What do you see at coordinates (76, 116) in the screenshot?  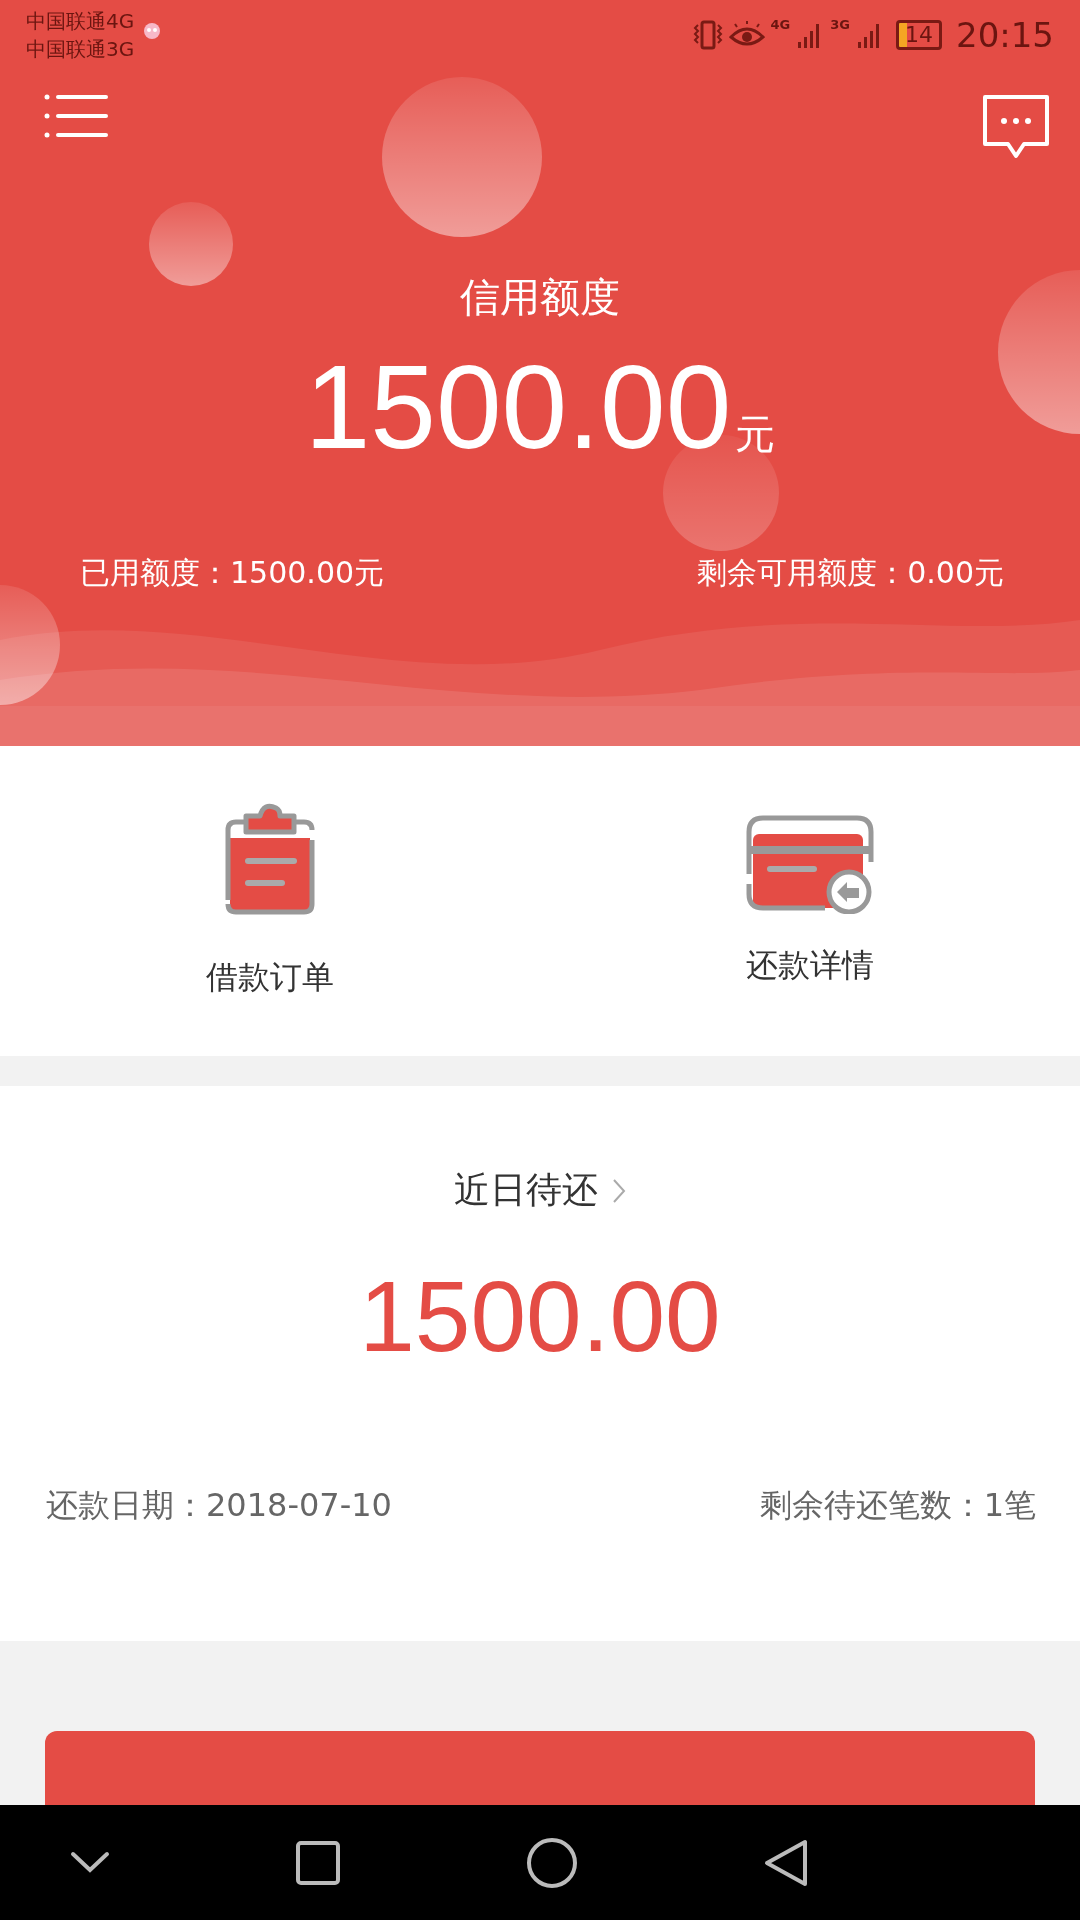 I see `menu-icon` at bounding box center [76, 116].